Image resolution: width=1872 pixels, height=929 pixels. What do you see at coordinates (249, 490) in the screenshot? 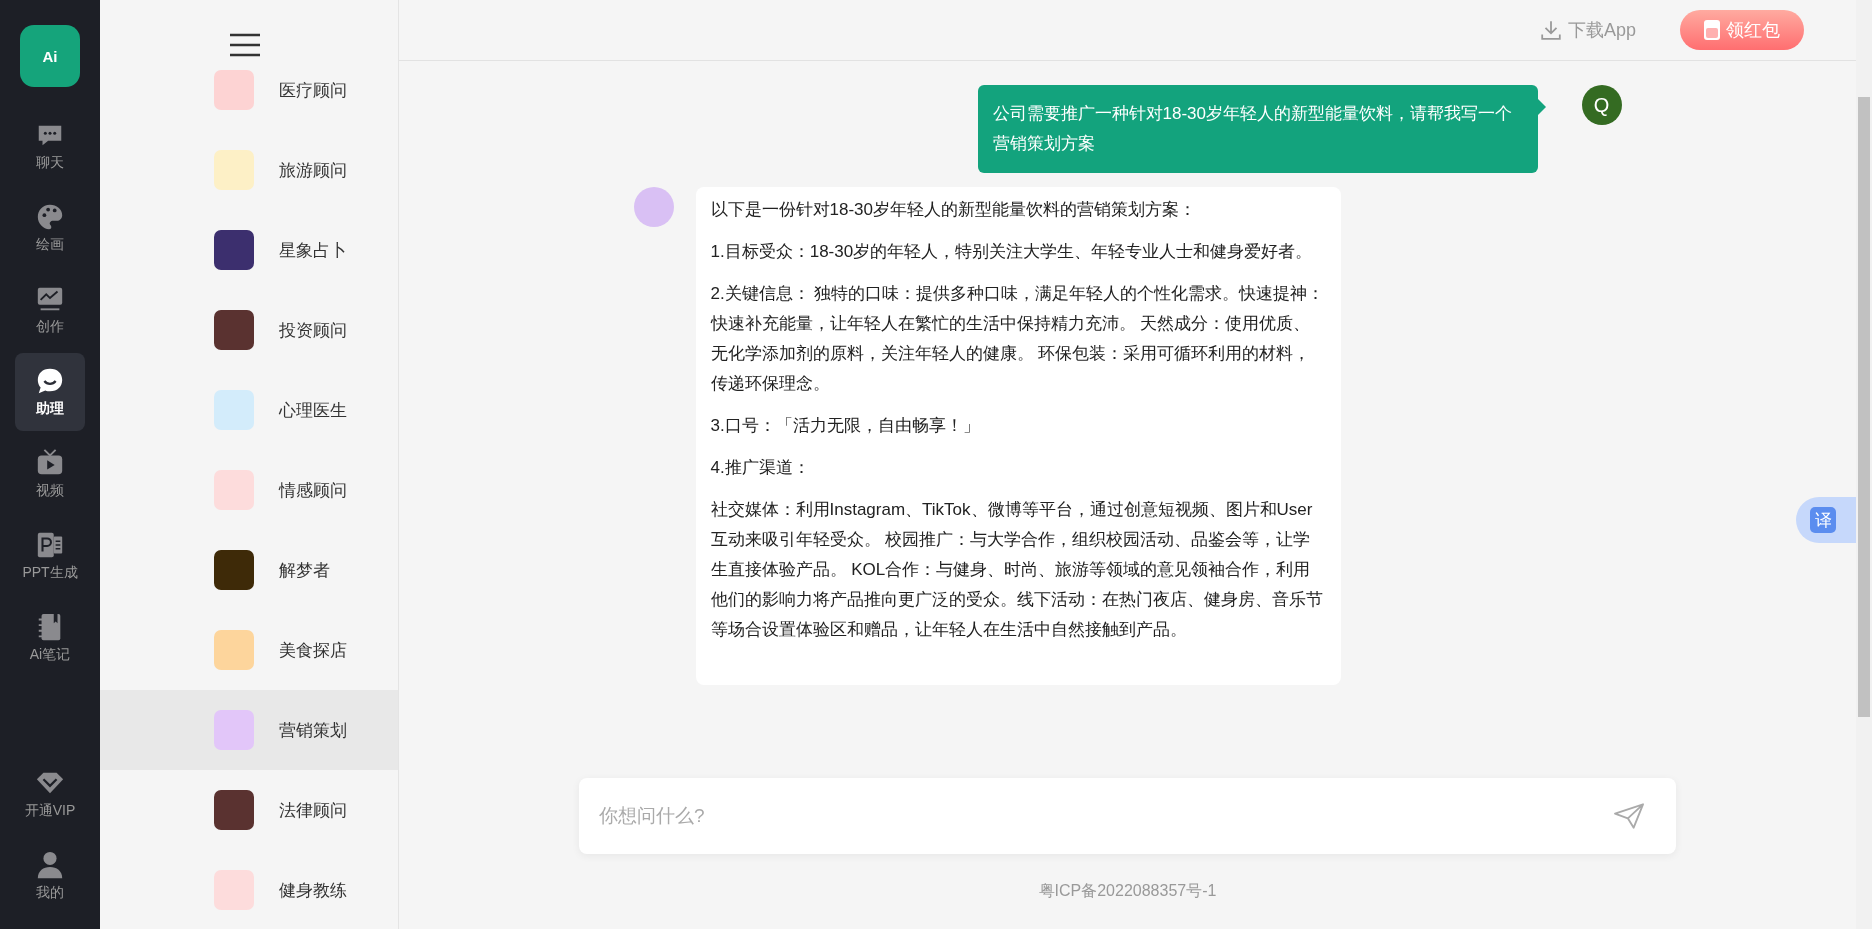
I see `assistant-item: 情感顾问` at bounding box center [249, 490].